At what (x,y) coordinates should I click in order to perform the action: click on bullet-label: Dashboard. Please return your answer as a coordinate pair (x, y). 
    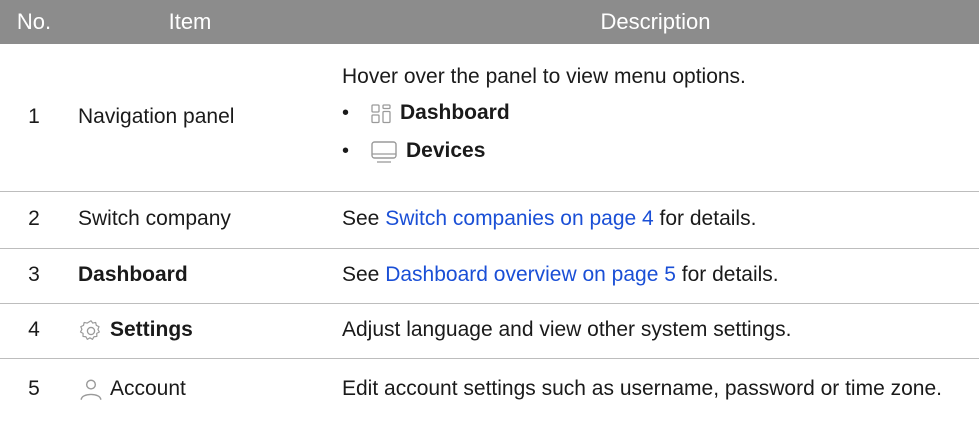
    Looking at the image, I should click on (455, 113).